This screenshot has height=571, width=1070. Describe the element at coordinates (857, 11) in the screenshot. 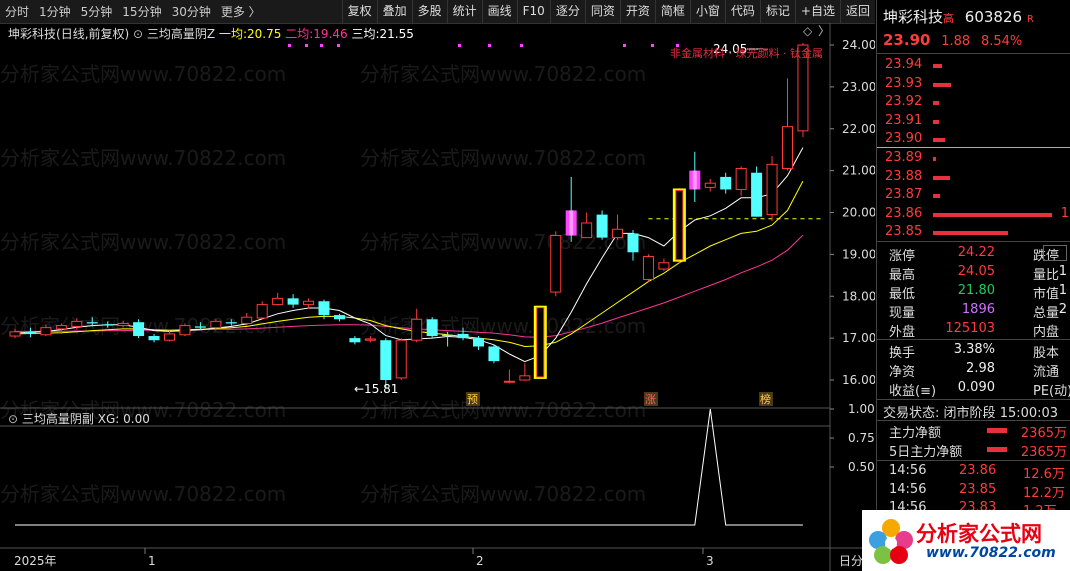

I see `toolbar-button: 返回` at that location.